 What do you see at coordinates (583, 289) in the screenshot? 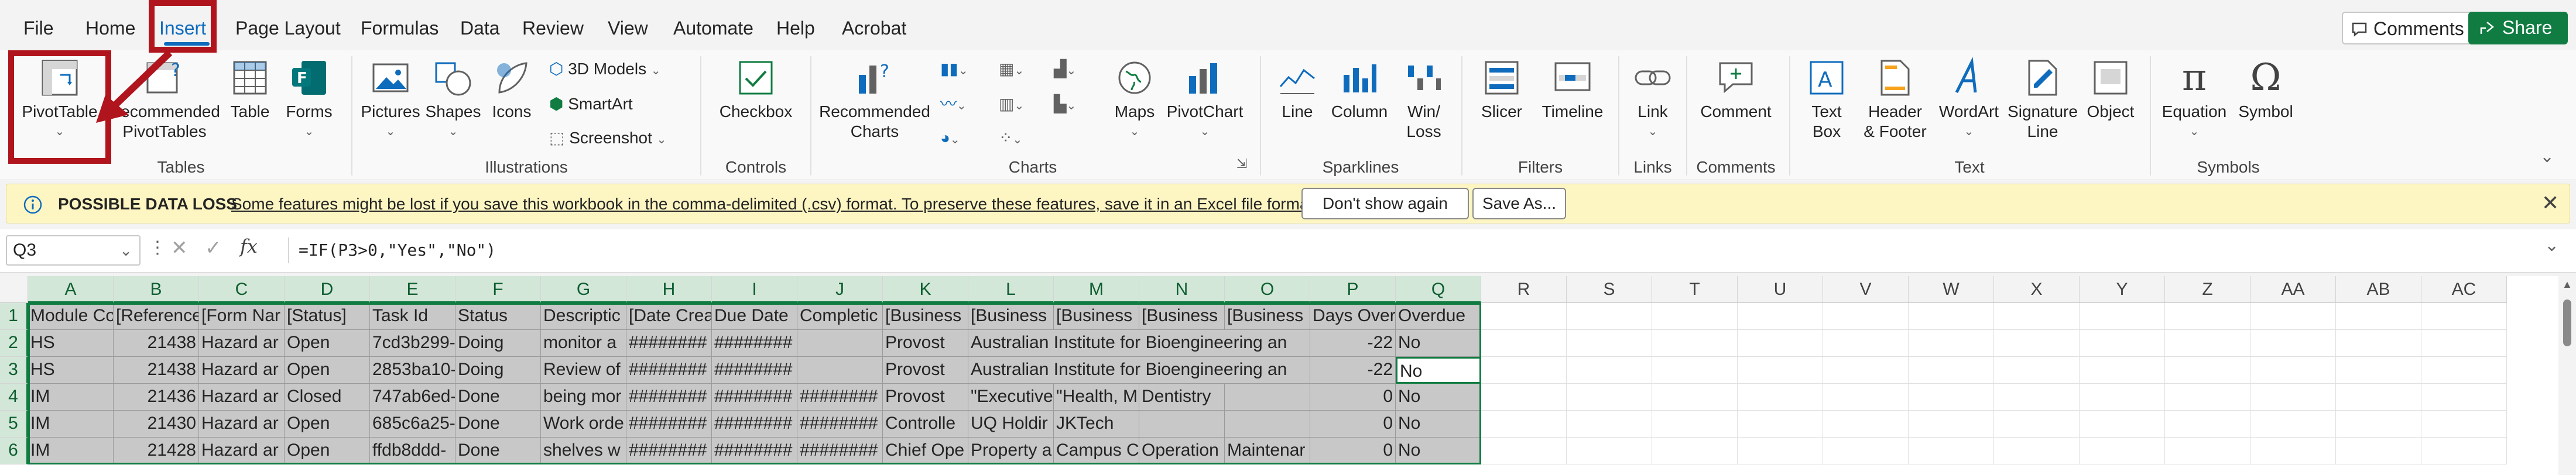
I see `column-header: G` at bounding box center [583, 289].